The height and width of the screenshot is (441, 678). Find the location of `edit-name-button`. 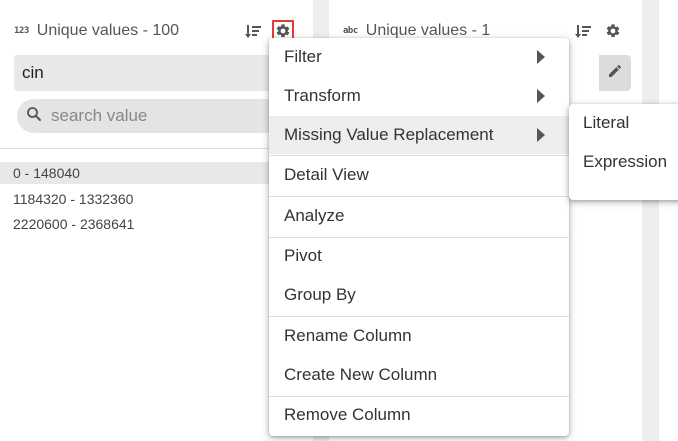

edit-name-button is located at coordinates (615, 73).